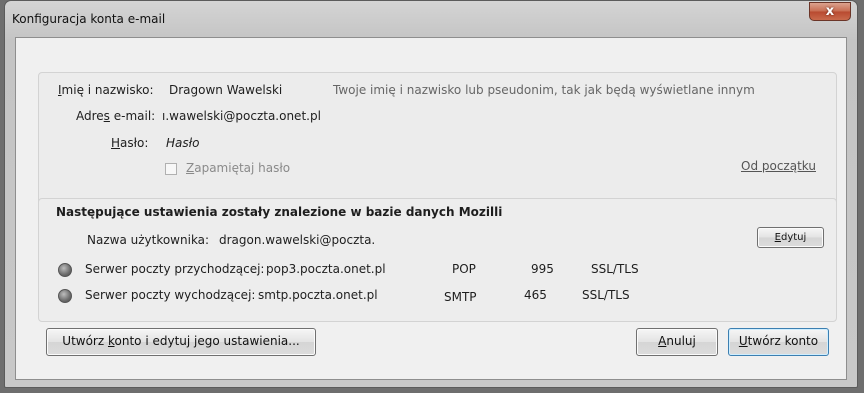 The image size is (864, 393). What do you see at coordinates (318, 295) in the screenshot?
I see `outgoing-server-host: smtp.poczta.onet.pl` at bounding box center [318, 295].